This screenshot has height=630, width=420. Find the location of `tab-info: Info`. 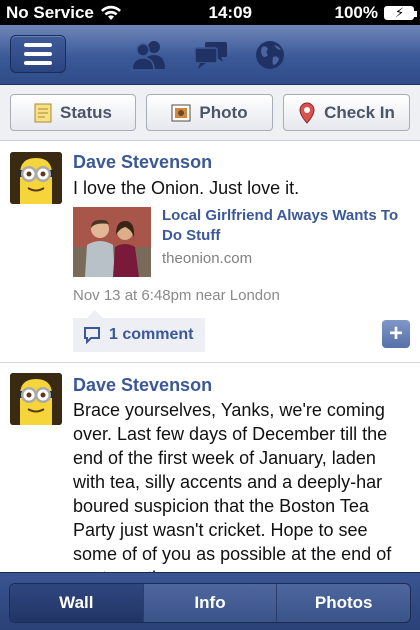

tab-info: Info is located at coordinates (211, 603).